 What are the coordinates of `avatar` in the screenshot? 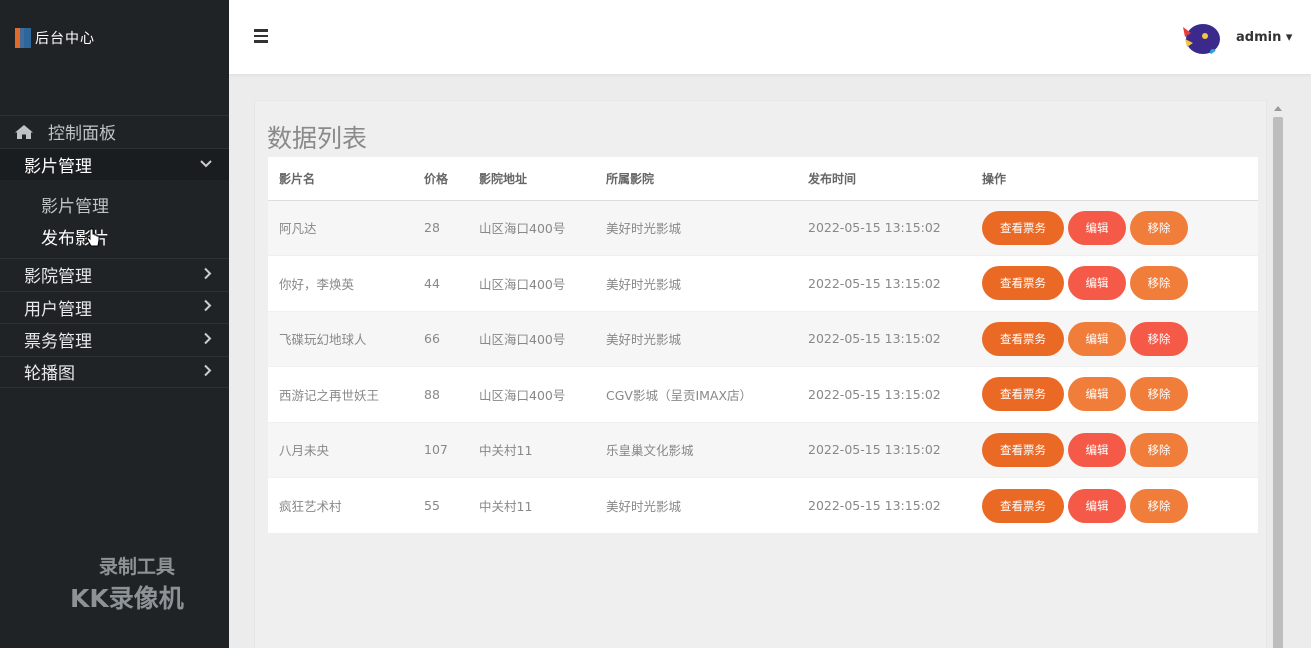 It's located at (1200, 38).